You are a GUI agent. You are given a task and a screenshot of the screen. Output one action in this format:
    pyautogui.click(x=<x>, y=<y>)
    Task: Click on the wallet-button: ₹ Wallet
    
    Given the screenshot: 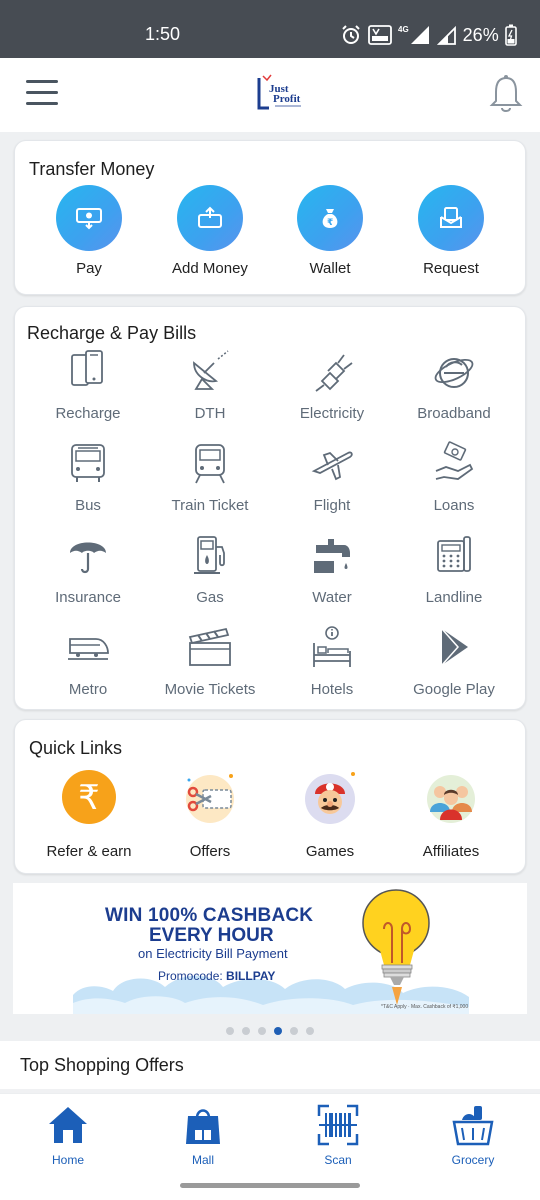 What is the action you would take?
    pyautogui.click(x=330, y=231)
    